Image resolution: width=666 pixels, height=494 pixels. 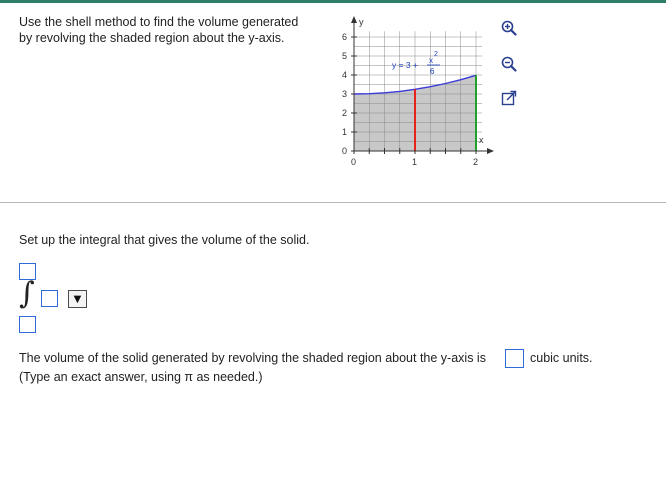 I want to click on popout-button, so click(x=509, y=98).